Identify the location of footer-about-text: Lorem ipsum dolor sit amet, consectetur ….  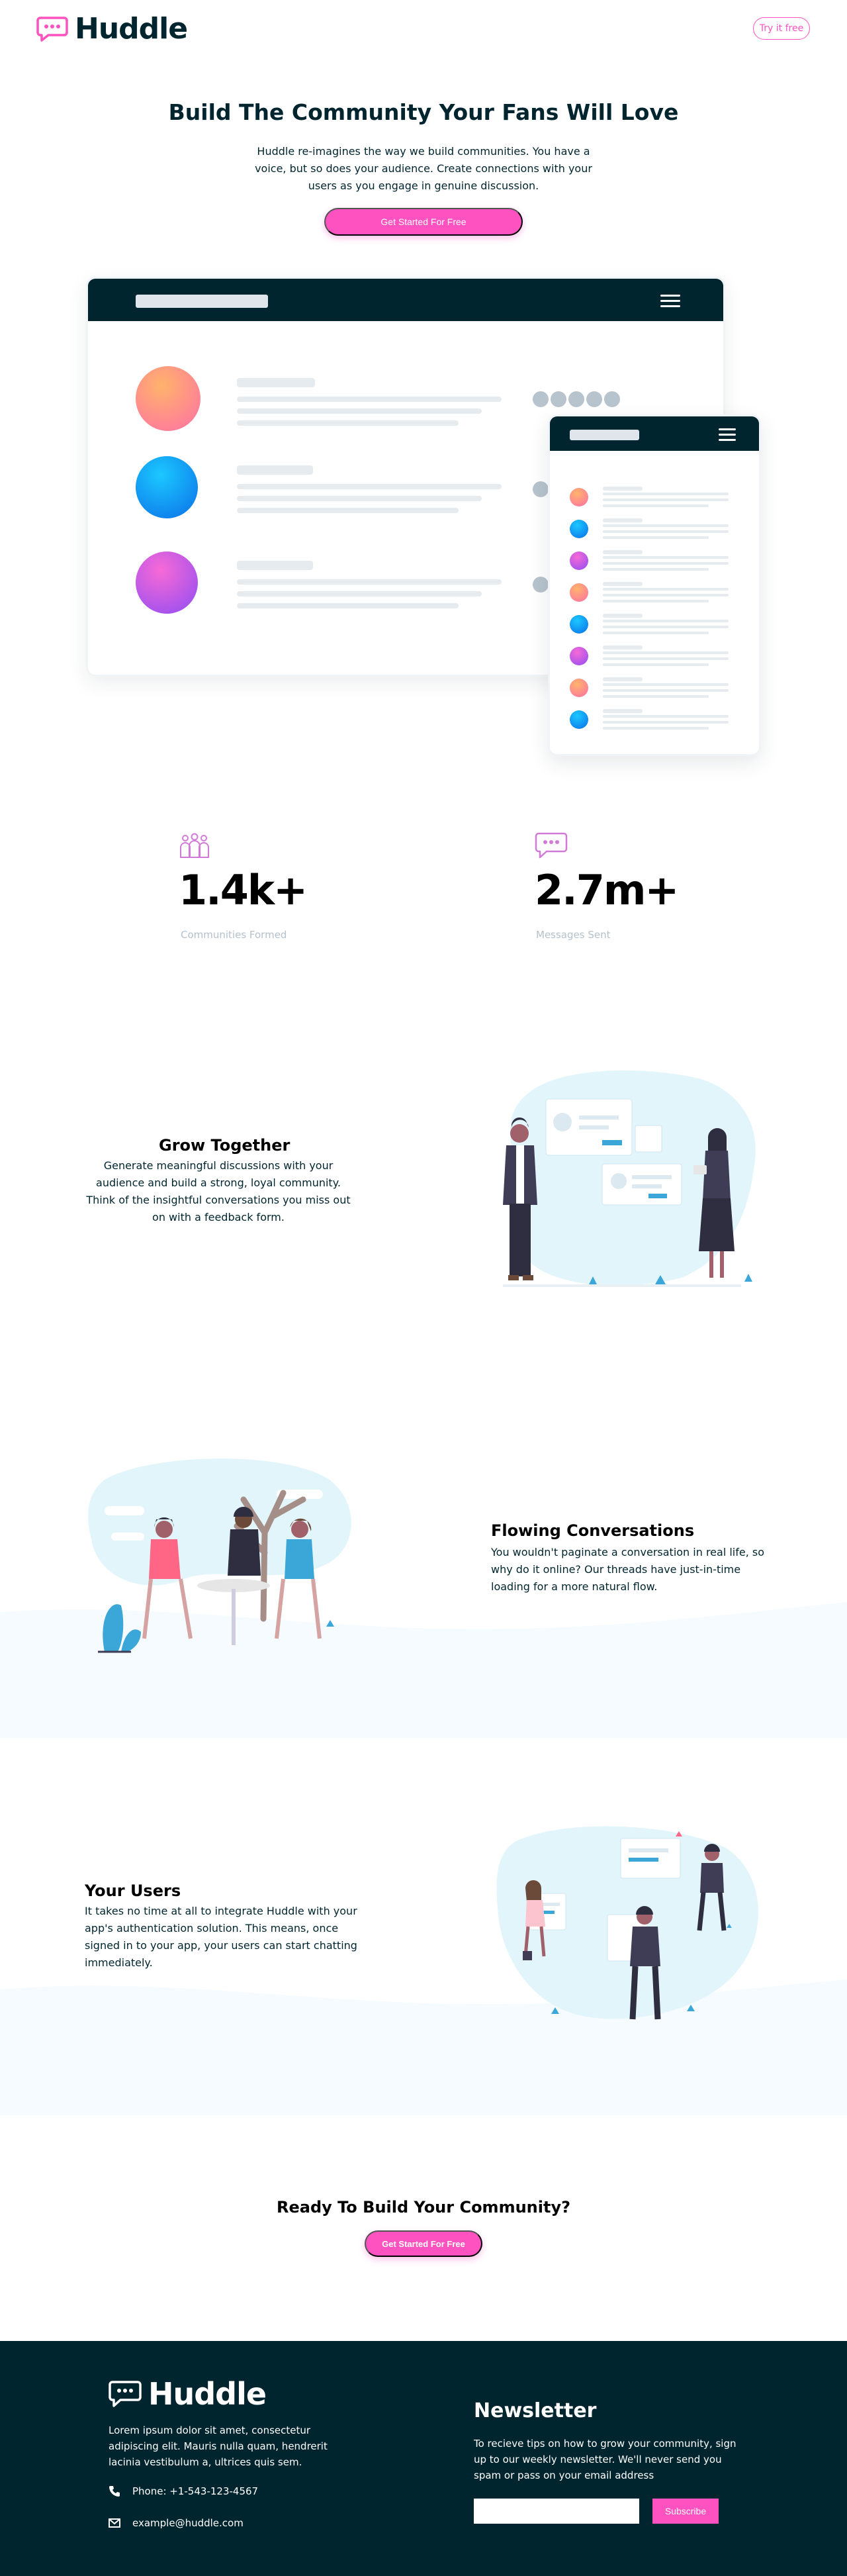
(218, 2446).